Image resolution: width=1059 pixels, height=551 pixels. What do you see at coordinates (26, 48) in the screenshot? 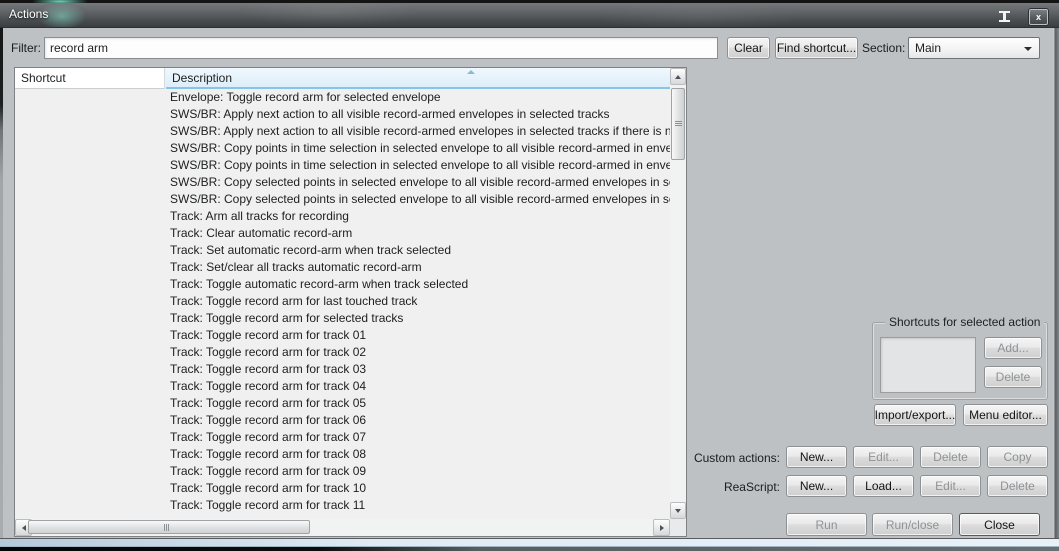
I see `filter-label: Filter:` at bounding box center [26, 48].